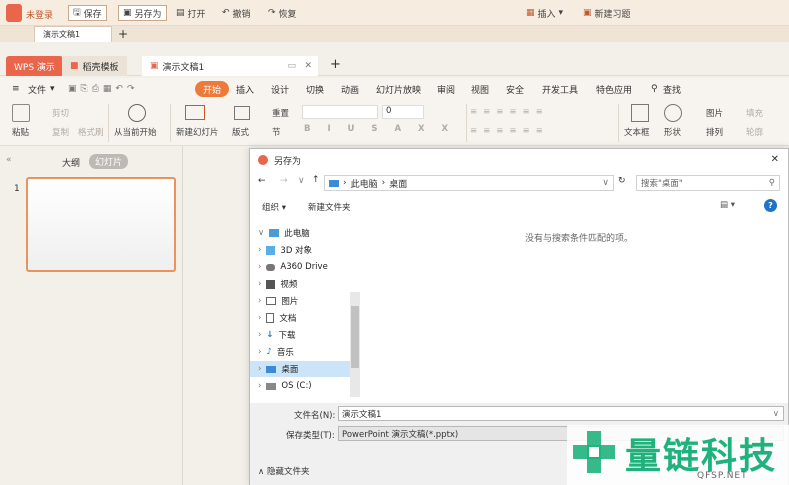 The height and width of the screenshot is (485, 789). What do you see at coordinates (123, 34) in the screenshot?
I see `add-tab-icon: +` at bounding box center [123, 34].